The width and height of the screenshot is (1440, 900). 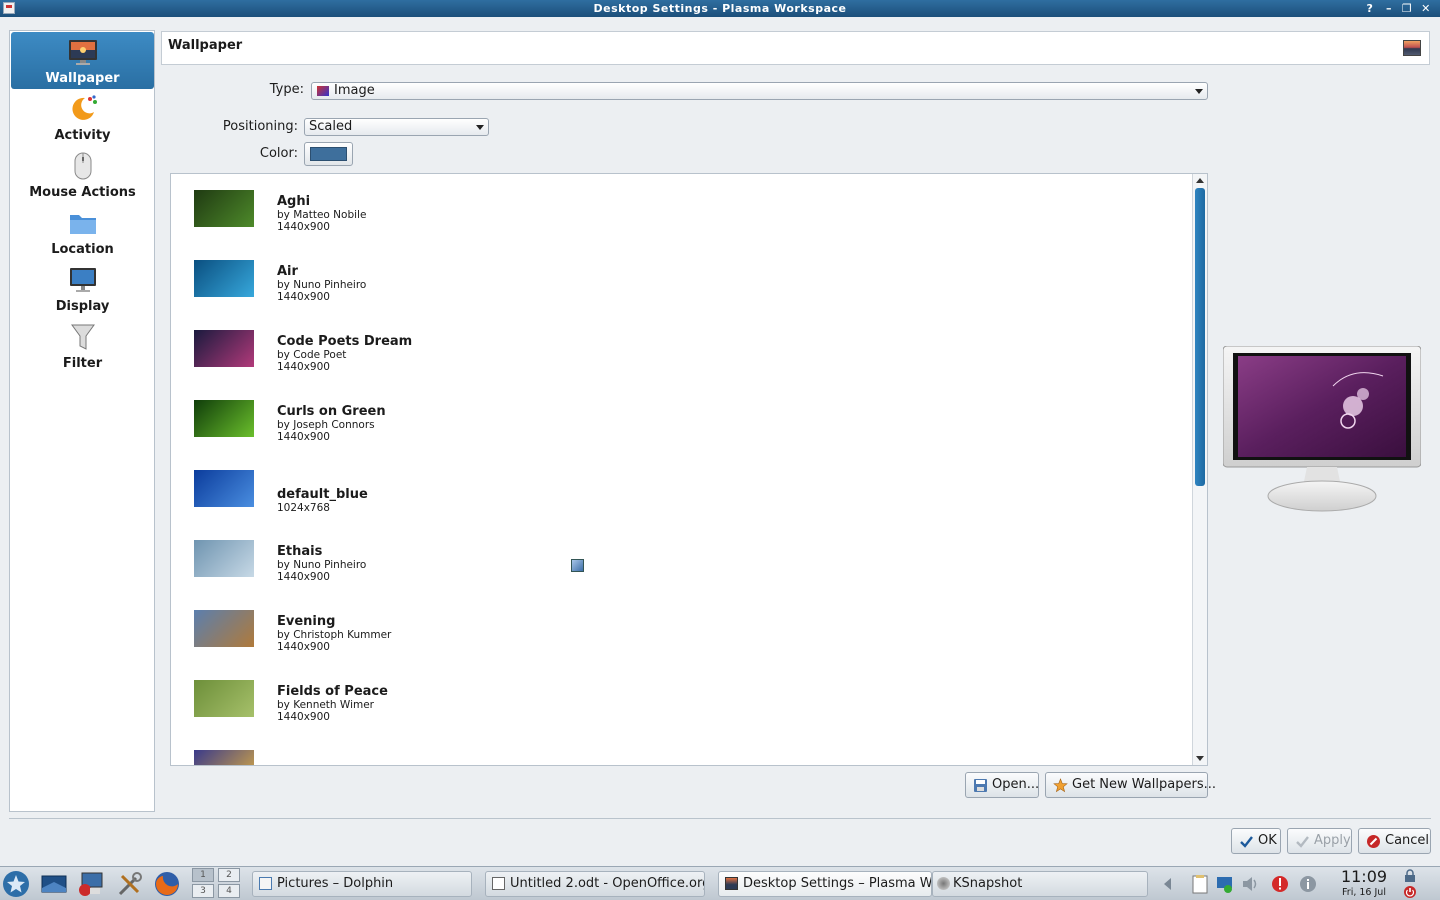 I want to click on sidebar-item-location: Location, so click(x=82, y=231).